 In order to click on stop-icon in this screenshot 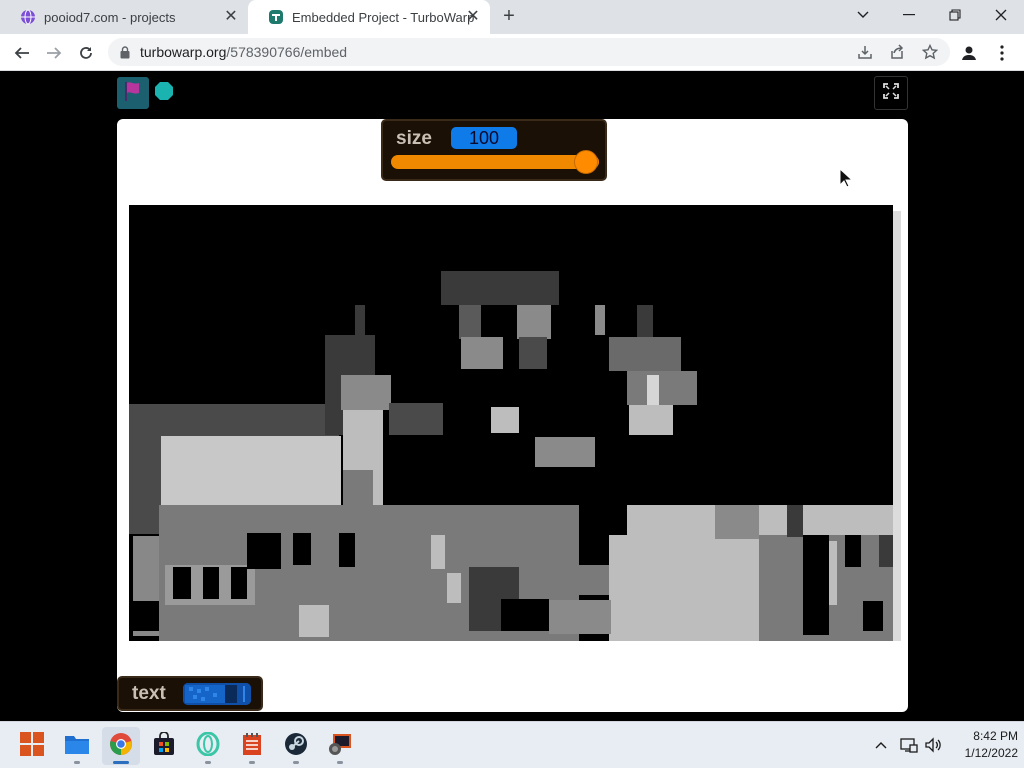, I will do `click(164, 93)`.